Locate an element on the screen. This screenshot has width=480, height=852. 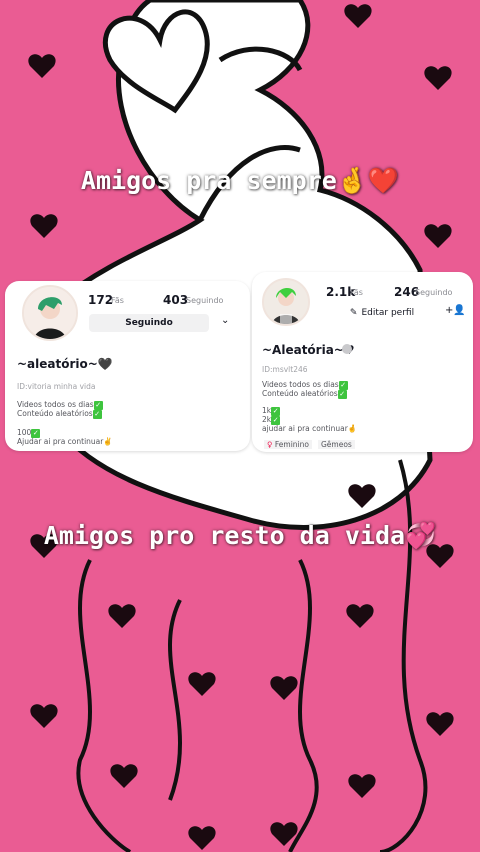
caption-top-text: Amigos pra sempre is located at coordinates (208, 180).